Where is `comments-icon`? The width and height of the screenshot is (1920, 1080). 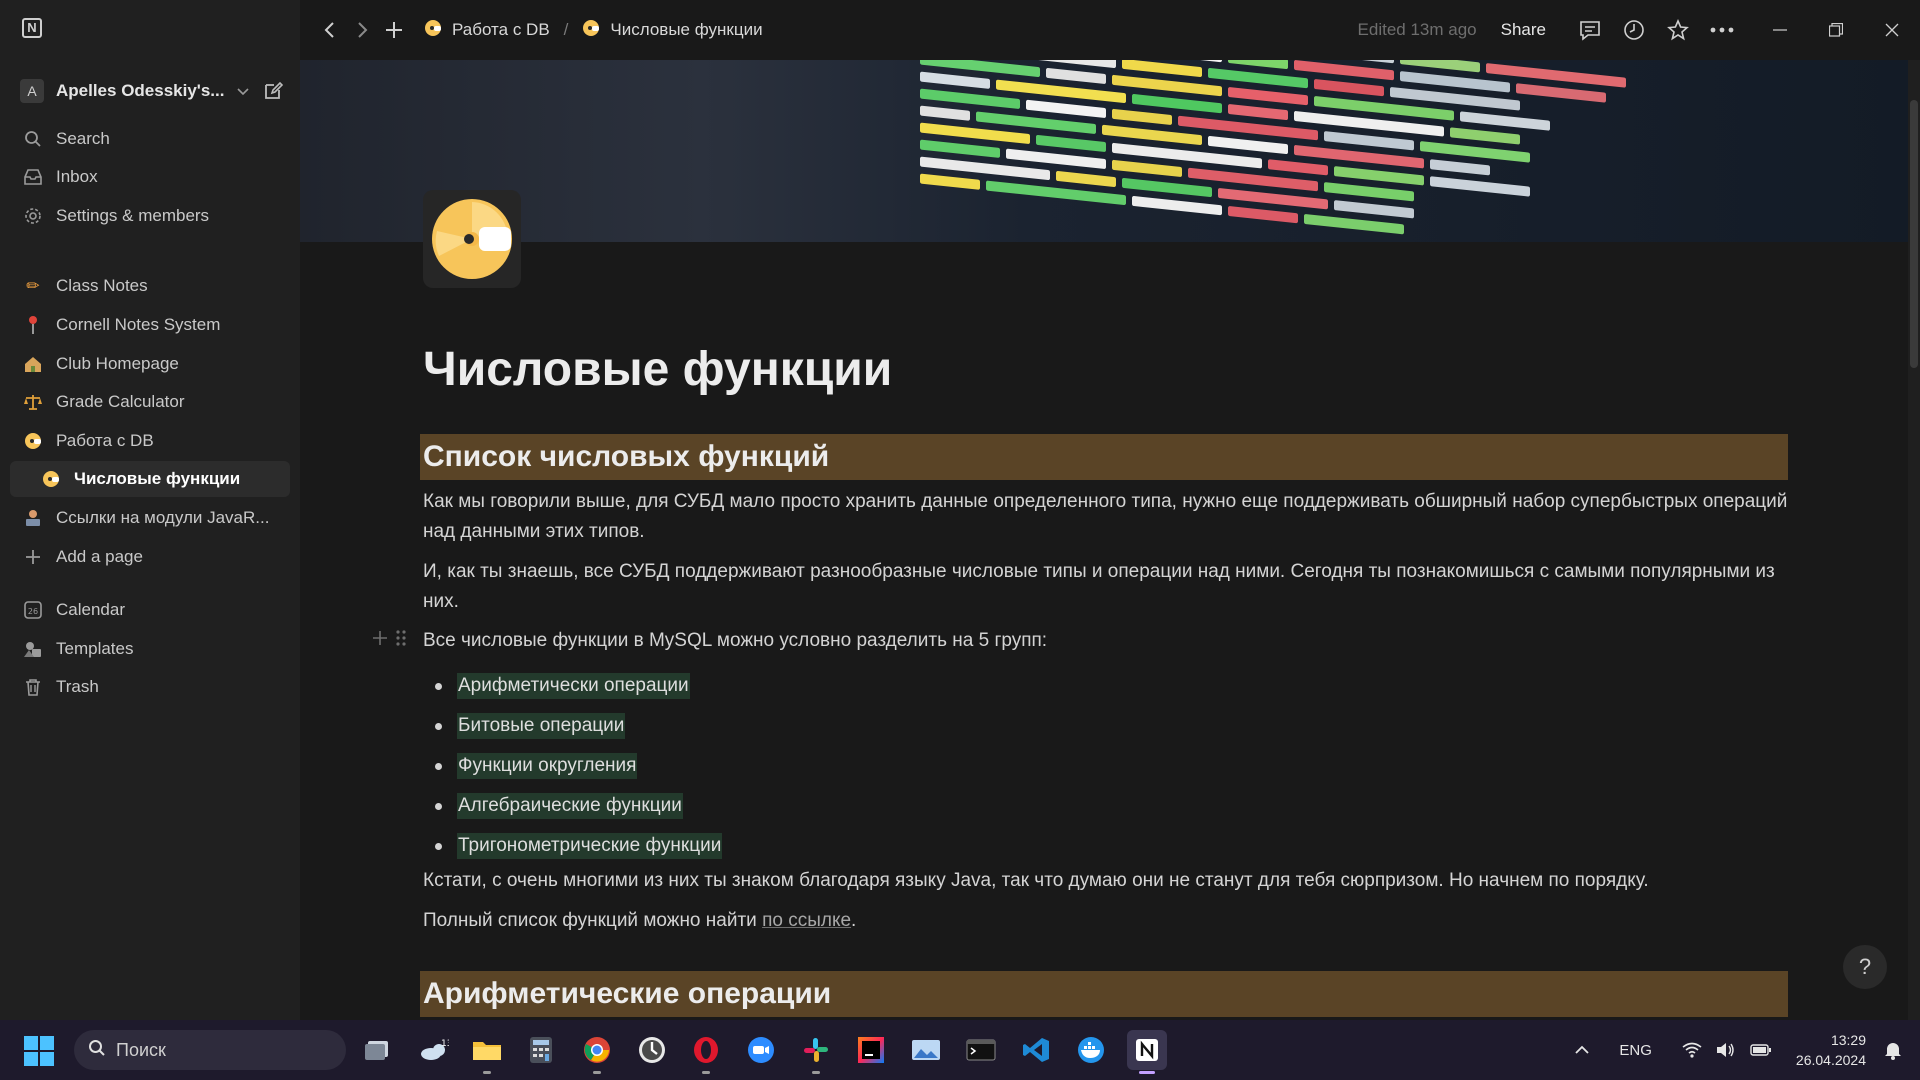 comments-icon is located at coordinates (1590, 30).